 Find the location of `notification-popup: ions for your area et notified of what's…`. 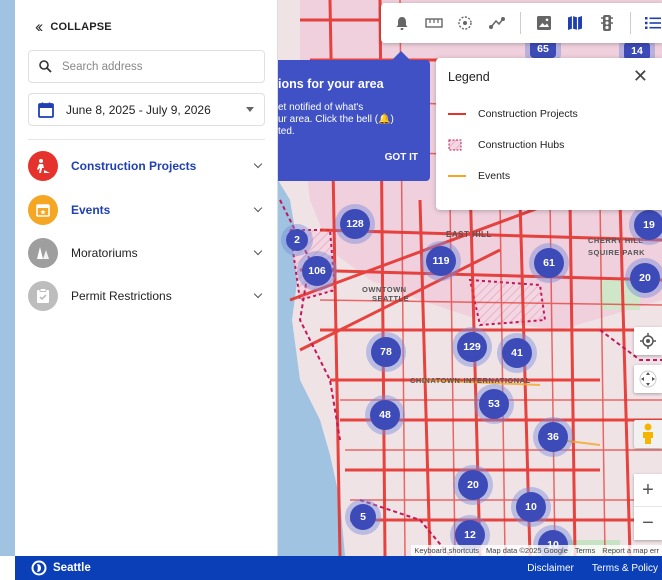

notification-popup: ions for your area et notified of what's… is located at coordinates (354, 116).